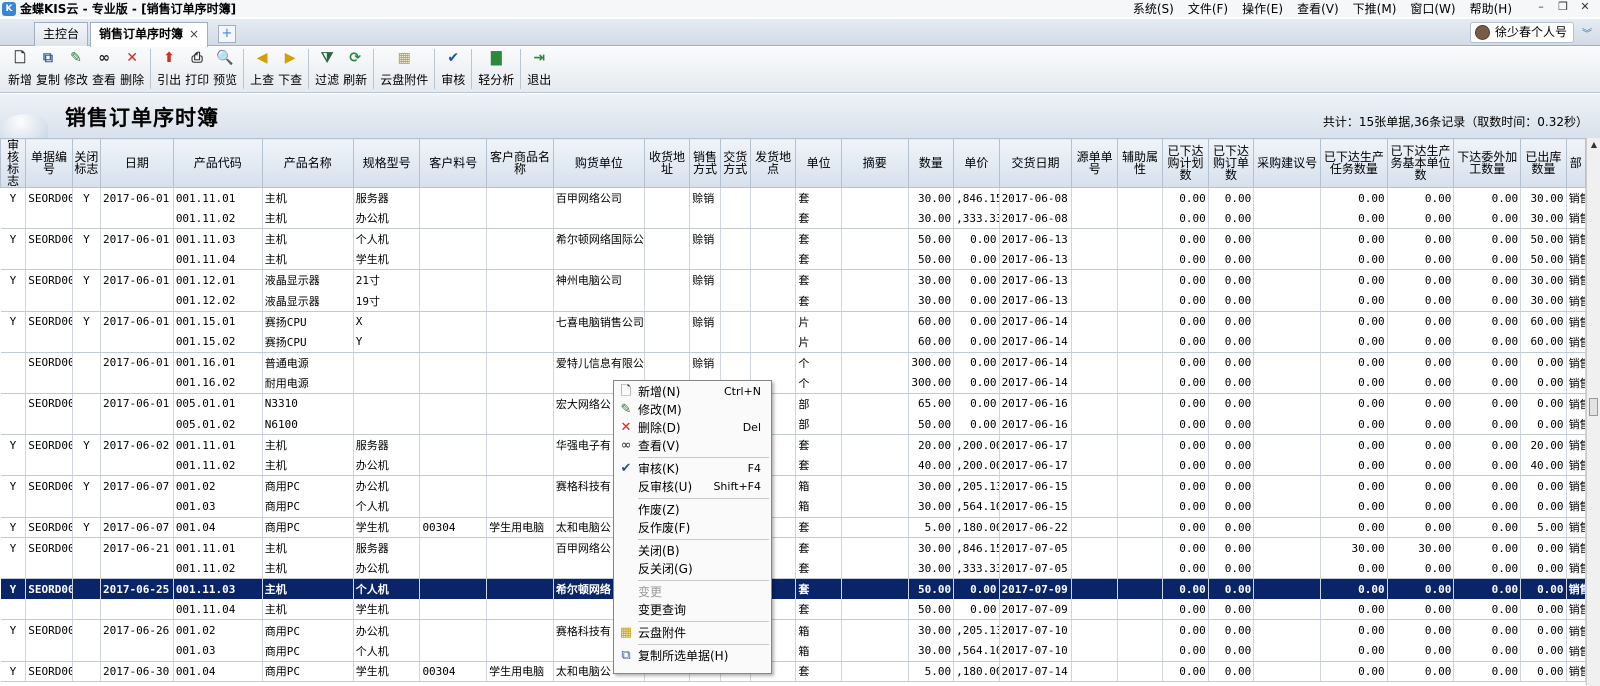 Image resolution: width=1600 pixels, height=686 pixels. What do you see at coordinates (931, 163) in the screenshot?
I see `column-header: 数量` at bounding box center [931, 163].